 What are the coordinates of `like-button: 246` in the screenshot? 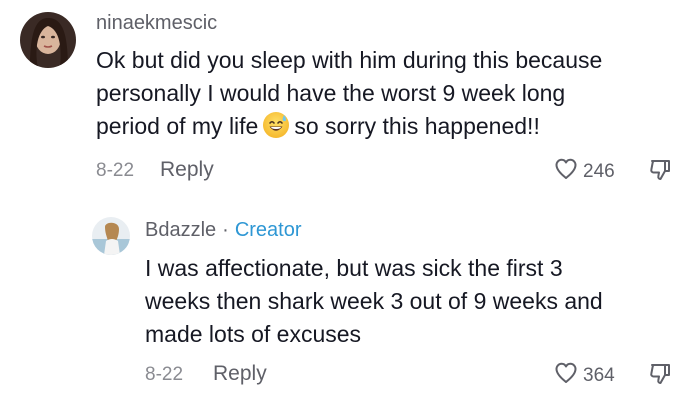 It's located at (584, 171).